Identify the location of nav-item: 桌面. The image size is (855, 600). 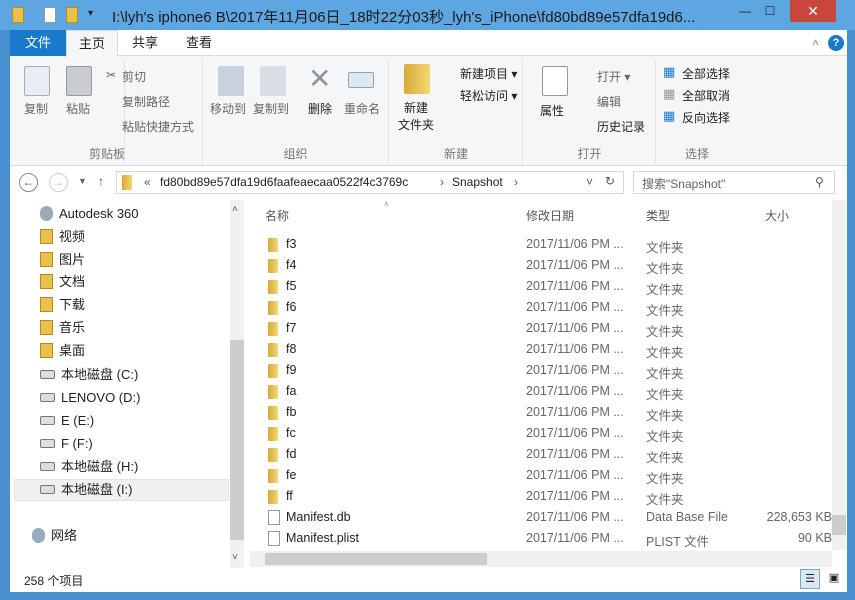
(62, 351).